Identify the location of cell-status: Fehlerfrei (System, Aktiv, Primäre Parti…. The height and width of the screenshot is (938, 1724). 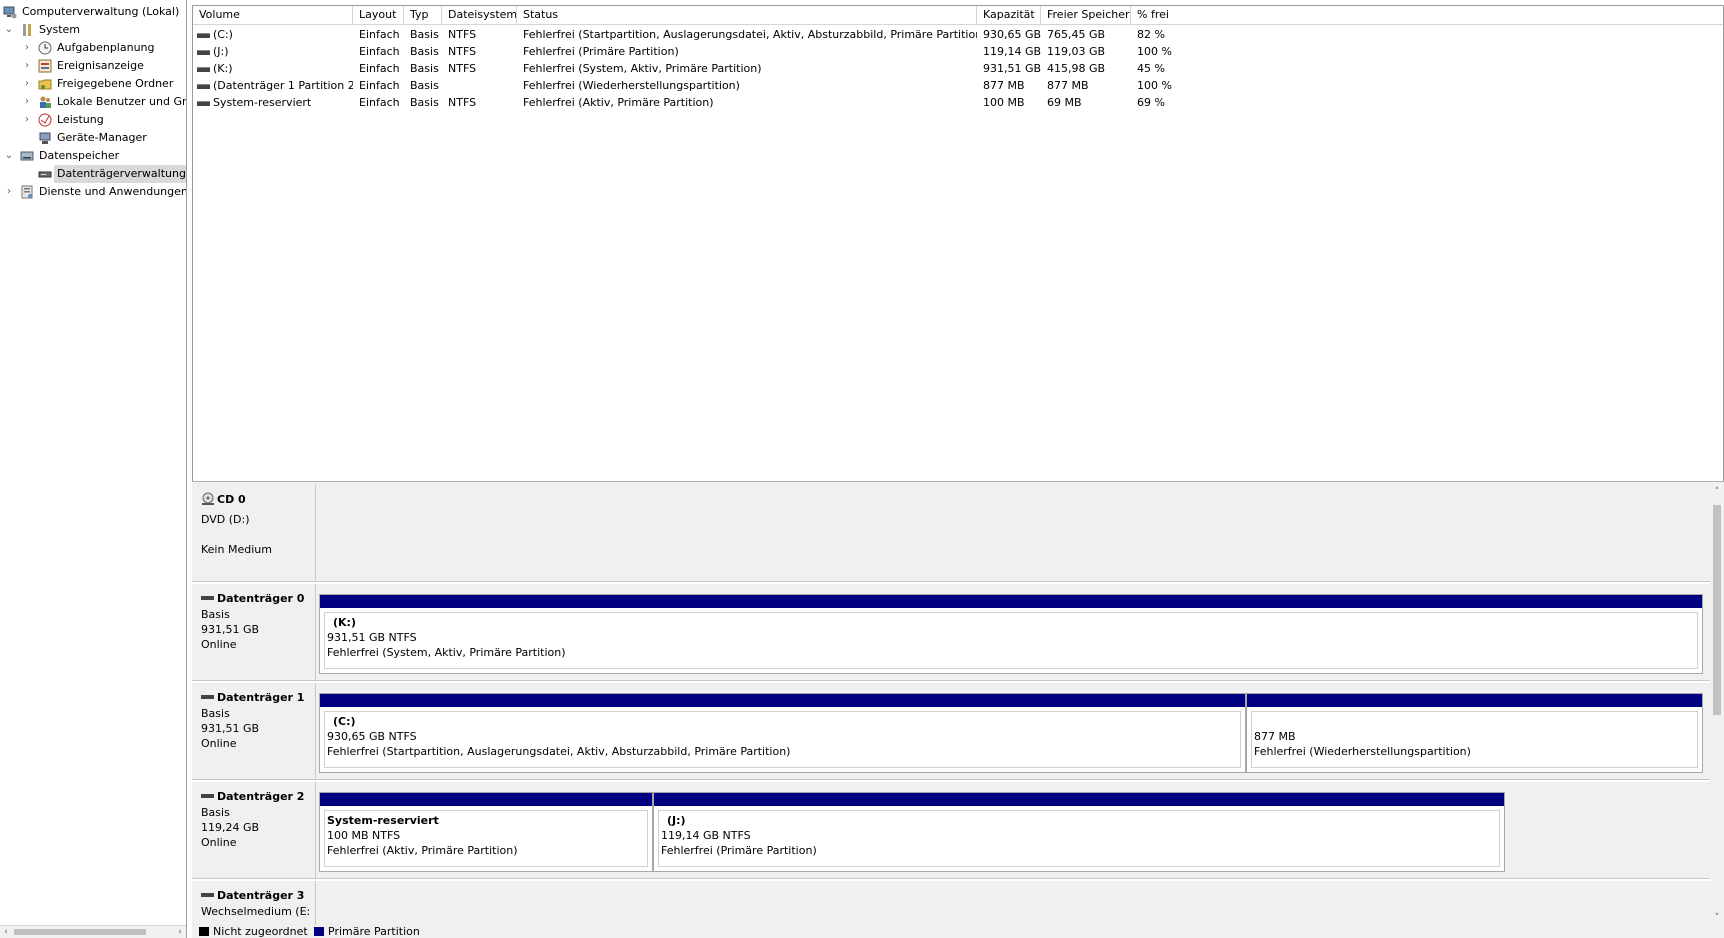
(642, 68).